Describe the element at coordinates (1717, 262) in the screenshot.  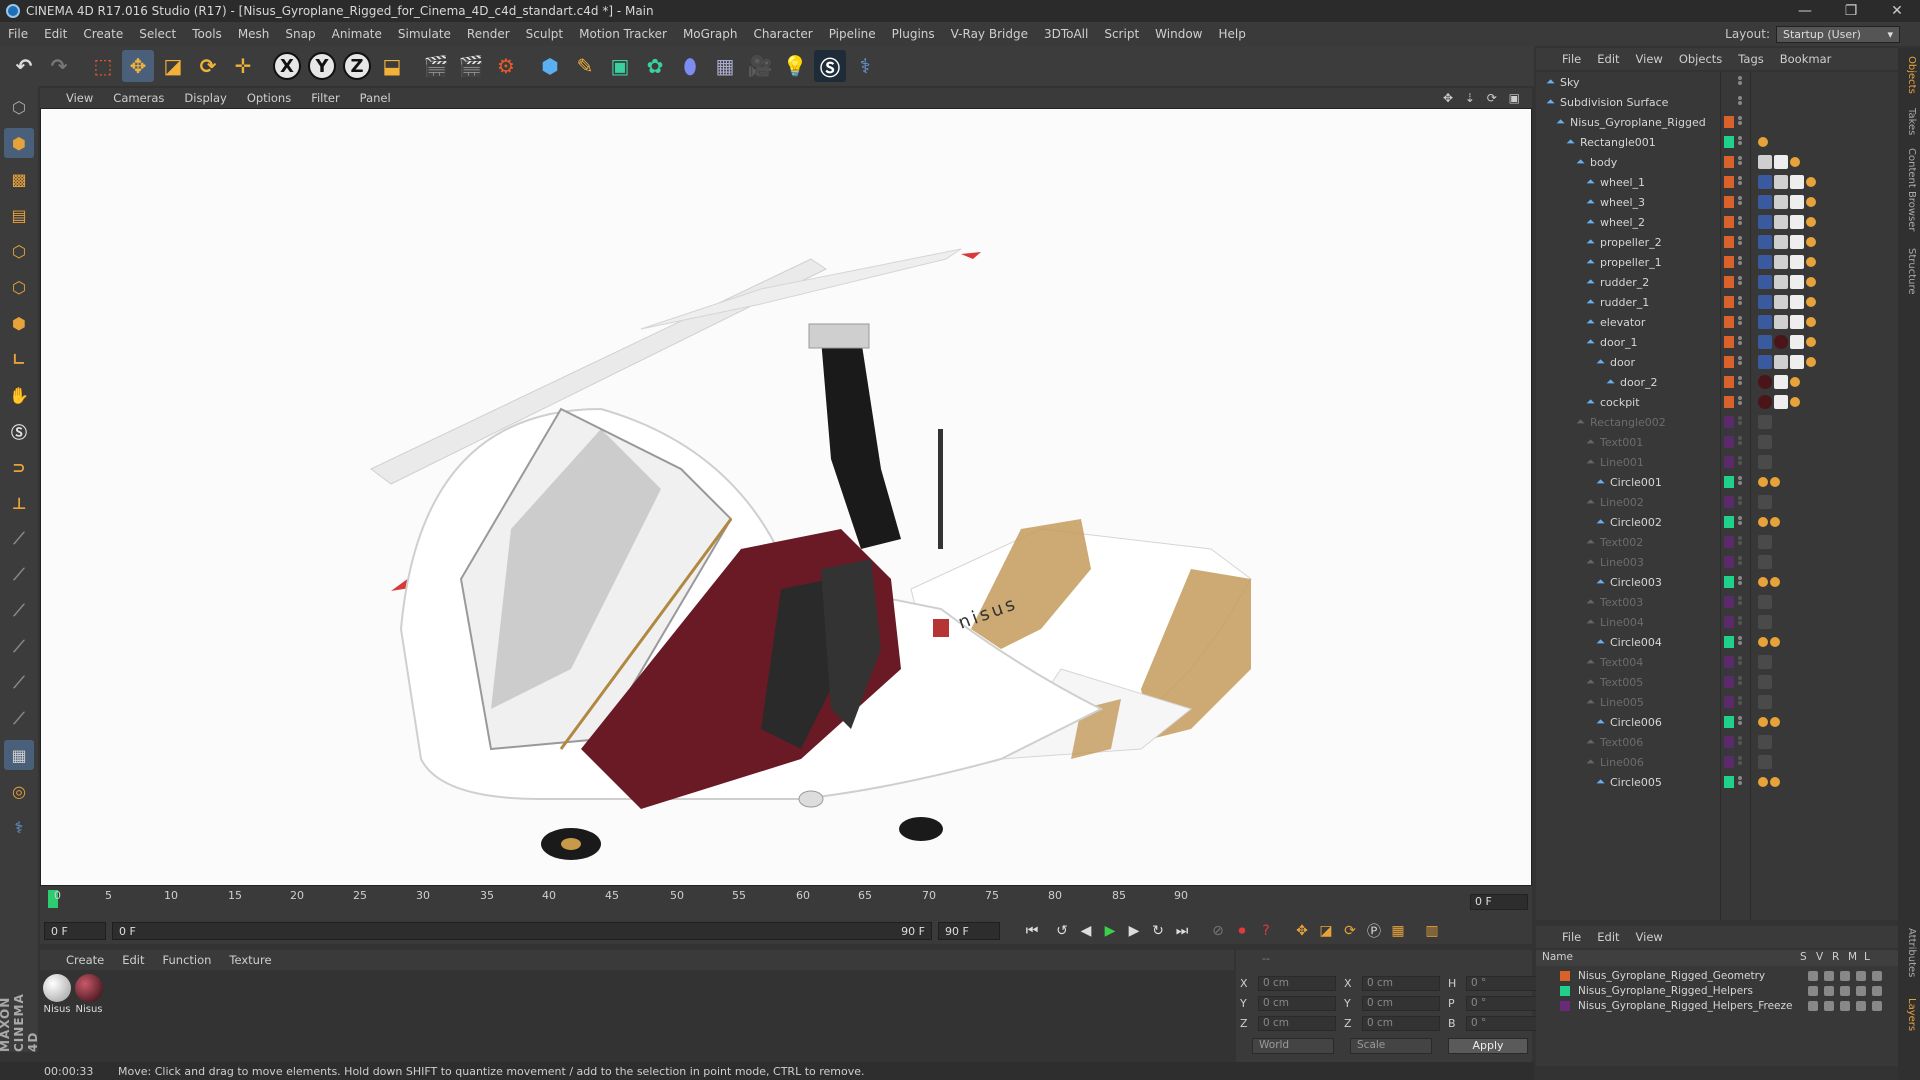
I see `object-row: ⏶ propeller_1` at that location.